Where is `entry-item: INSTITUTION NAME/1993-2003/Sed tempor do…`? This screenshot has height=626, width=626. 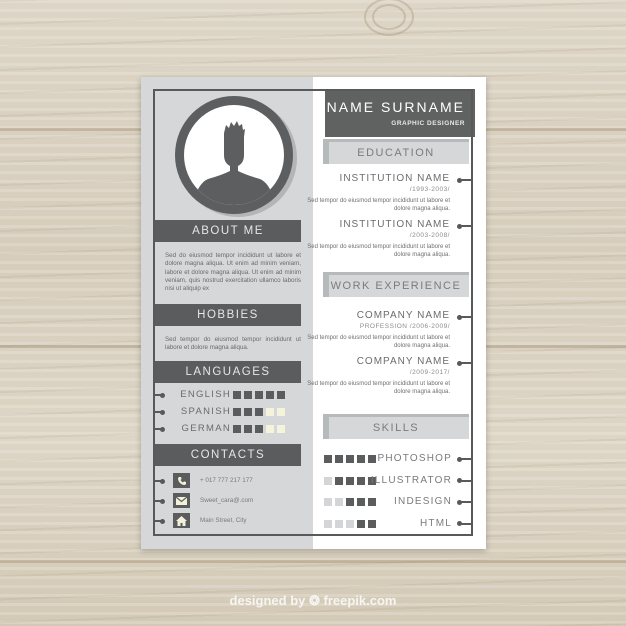
entry-item: INSTITUTION NAME/1993-2003/Sed tempor do… is located at coordinates (370, 193).